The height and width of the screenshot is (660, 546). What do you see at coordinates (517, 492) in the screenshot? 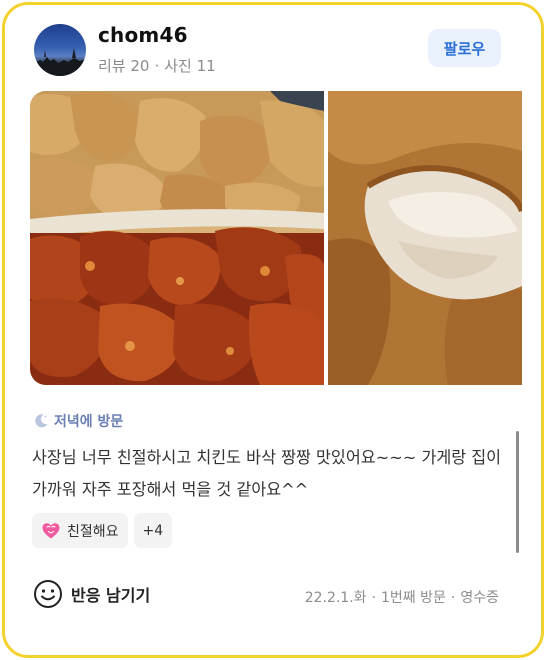
I see `scrollbar` at bounding box center [517, 492].